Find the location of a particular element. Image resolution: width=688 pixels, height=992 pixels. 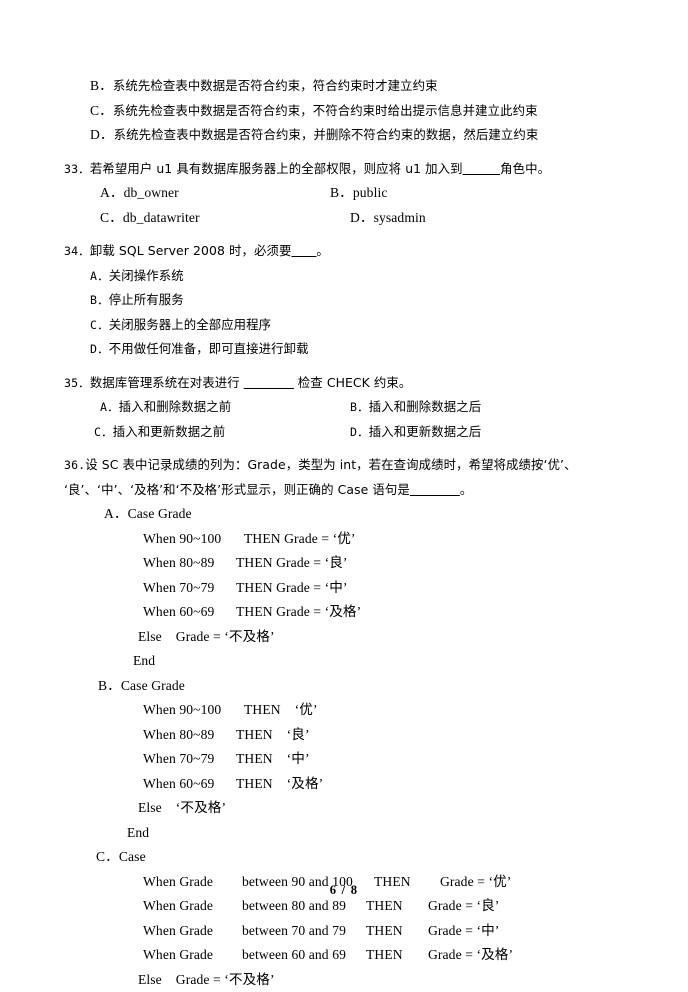

stem-text: 卸载 SQL Server 2008 时，必须要 is located at coordinates (191, 250).